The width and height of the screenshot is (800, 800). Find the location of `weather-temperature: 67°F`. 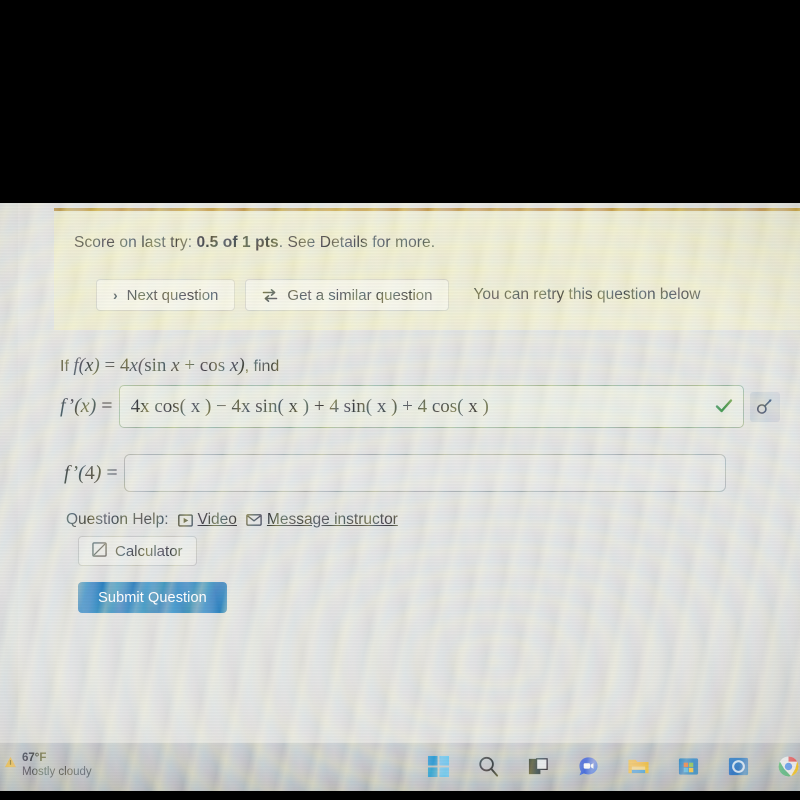

weather-temperature: 67°F is located at coordinates (34, 758).